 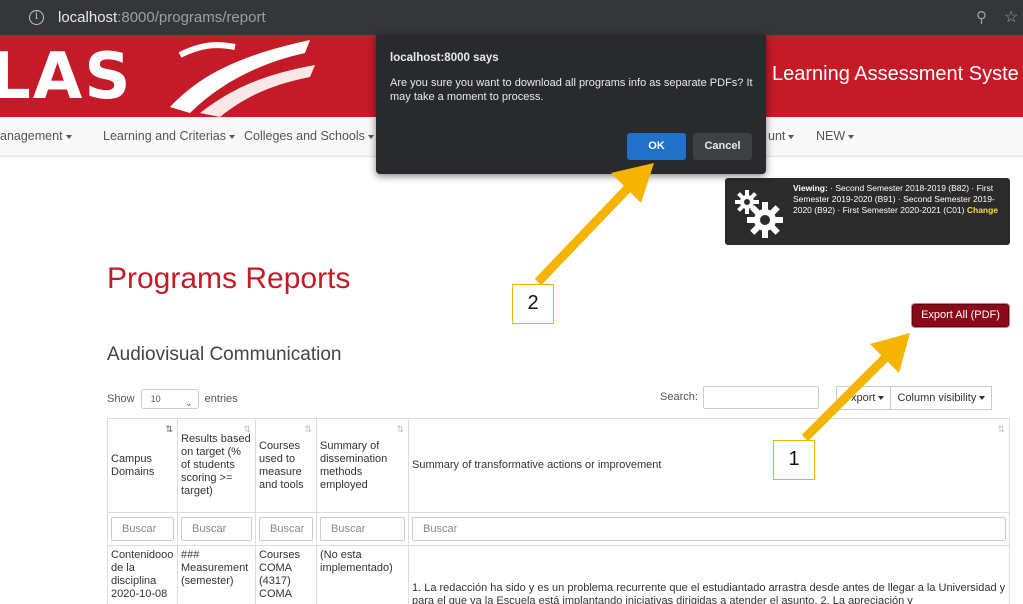 I want to click on url-host: localhost, so click(x=88, y=17).